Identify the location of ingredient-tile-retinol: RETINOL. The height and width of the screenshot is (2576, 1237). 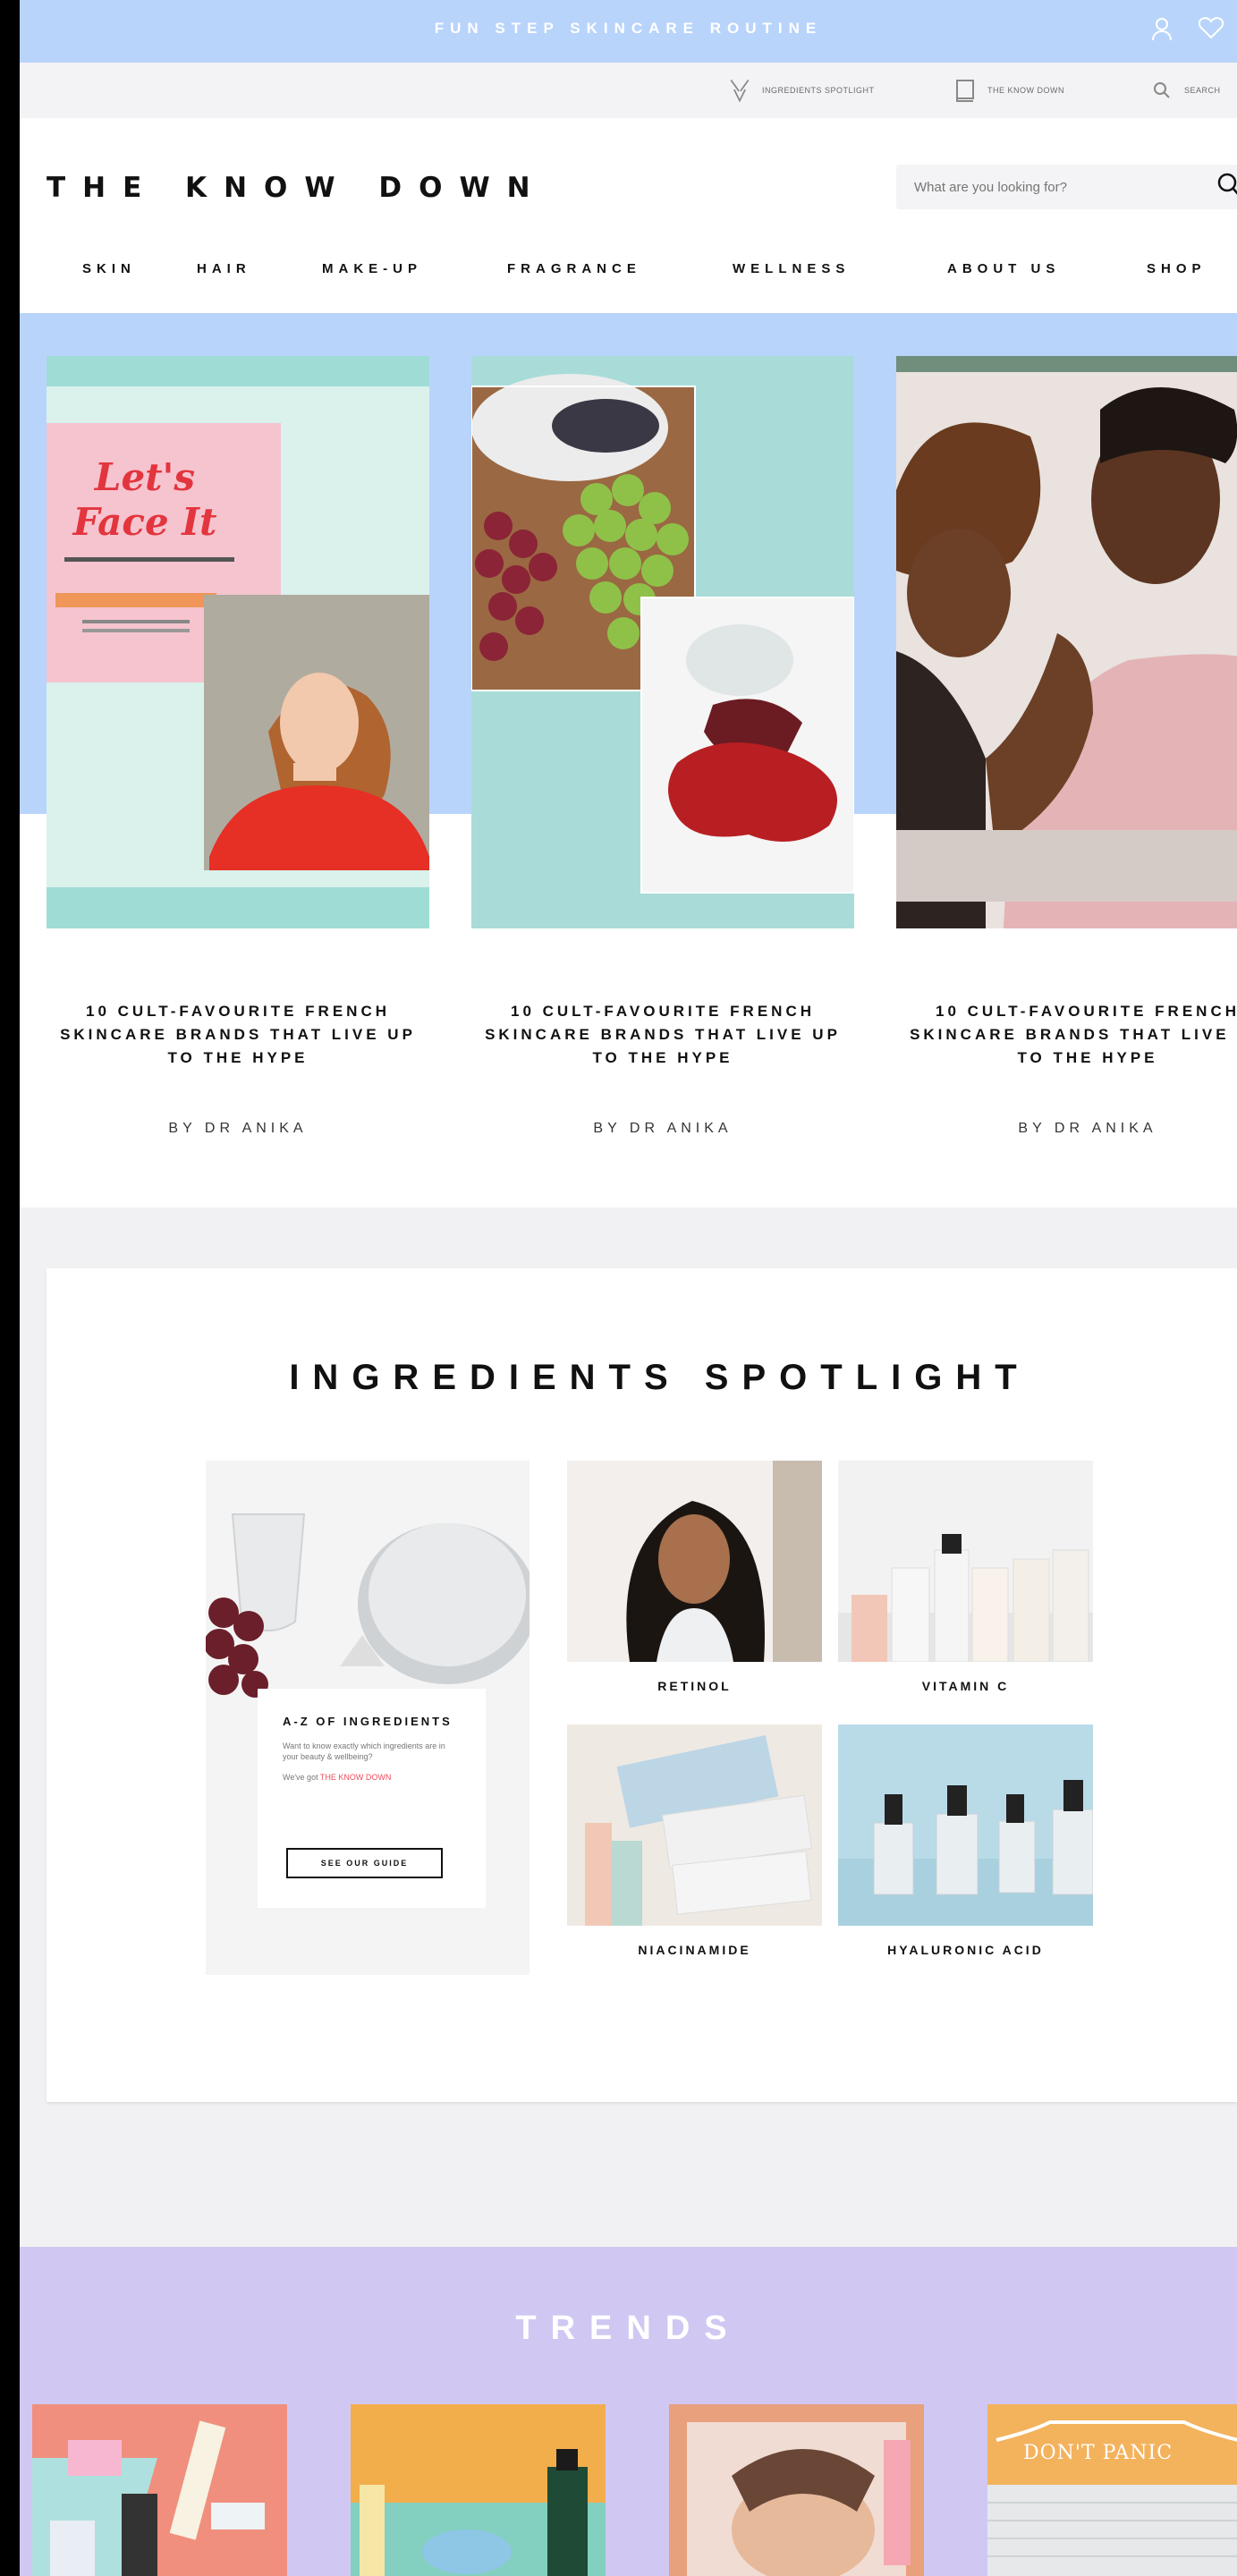
(694, 1588).